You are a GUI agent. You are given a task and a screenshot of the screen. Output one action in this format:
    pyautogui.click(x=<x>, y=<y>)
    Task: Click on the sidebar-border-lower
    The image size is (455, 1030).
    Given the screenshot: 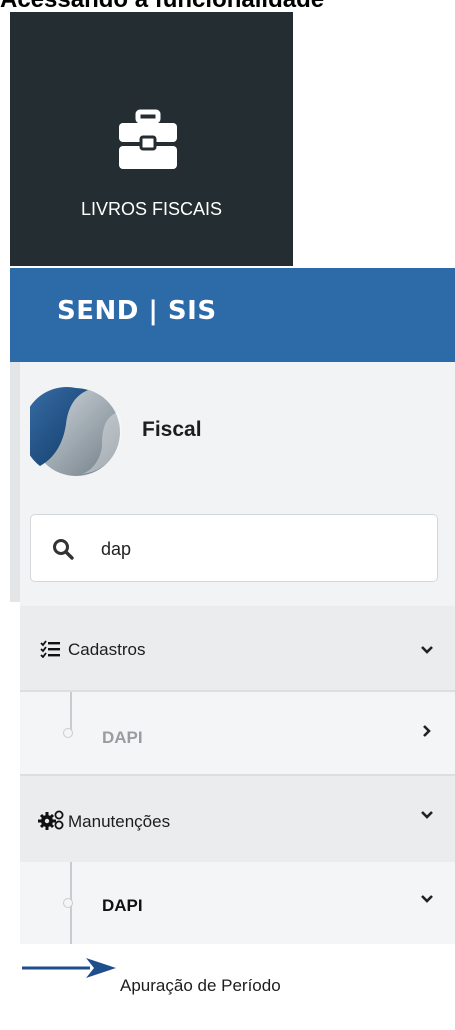 What is the action you would take?
    pyautogui.click(x=15, y=816)
    